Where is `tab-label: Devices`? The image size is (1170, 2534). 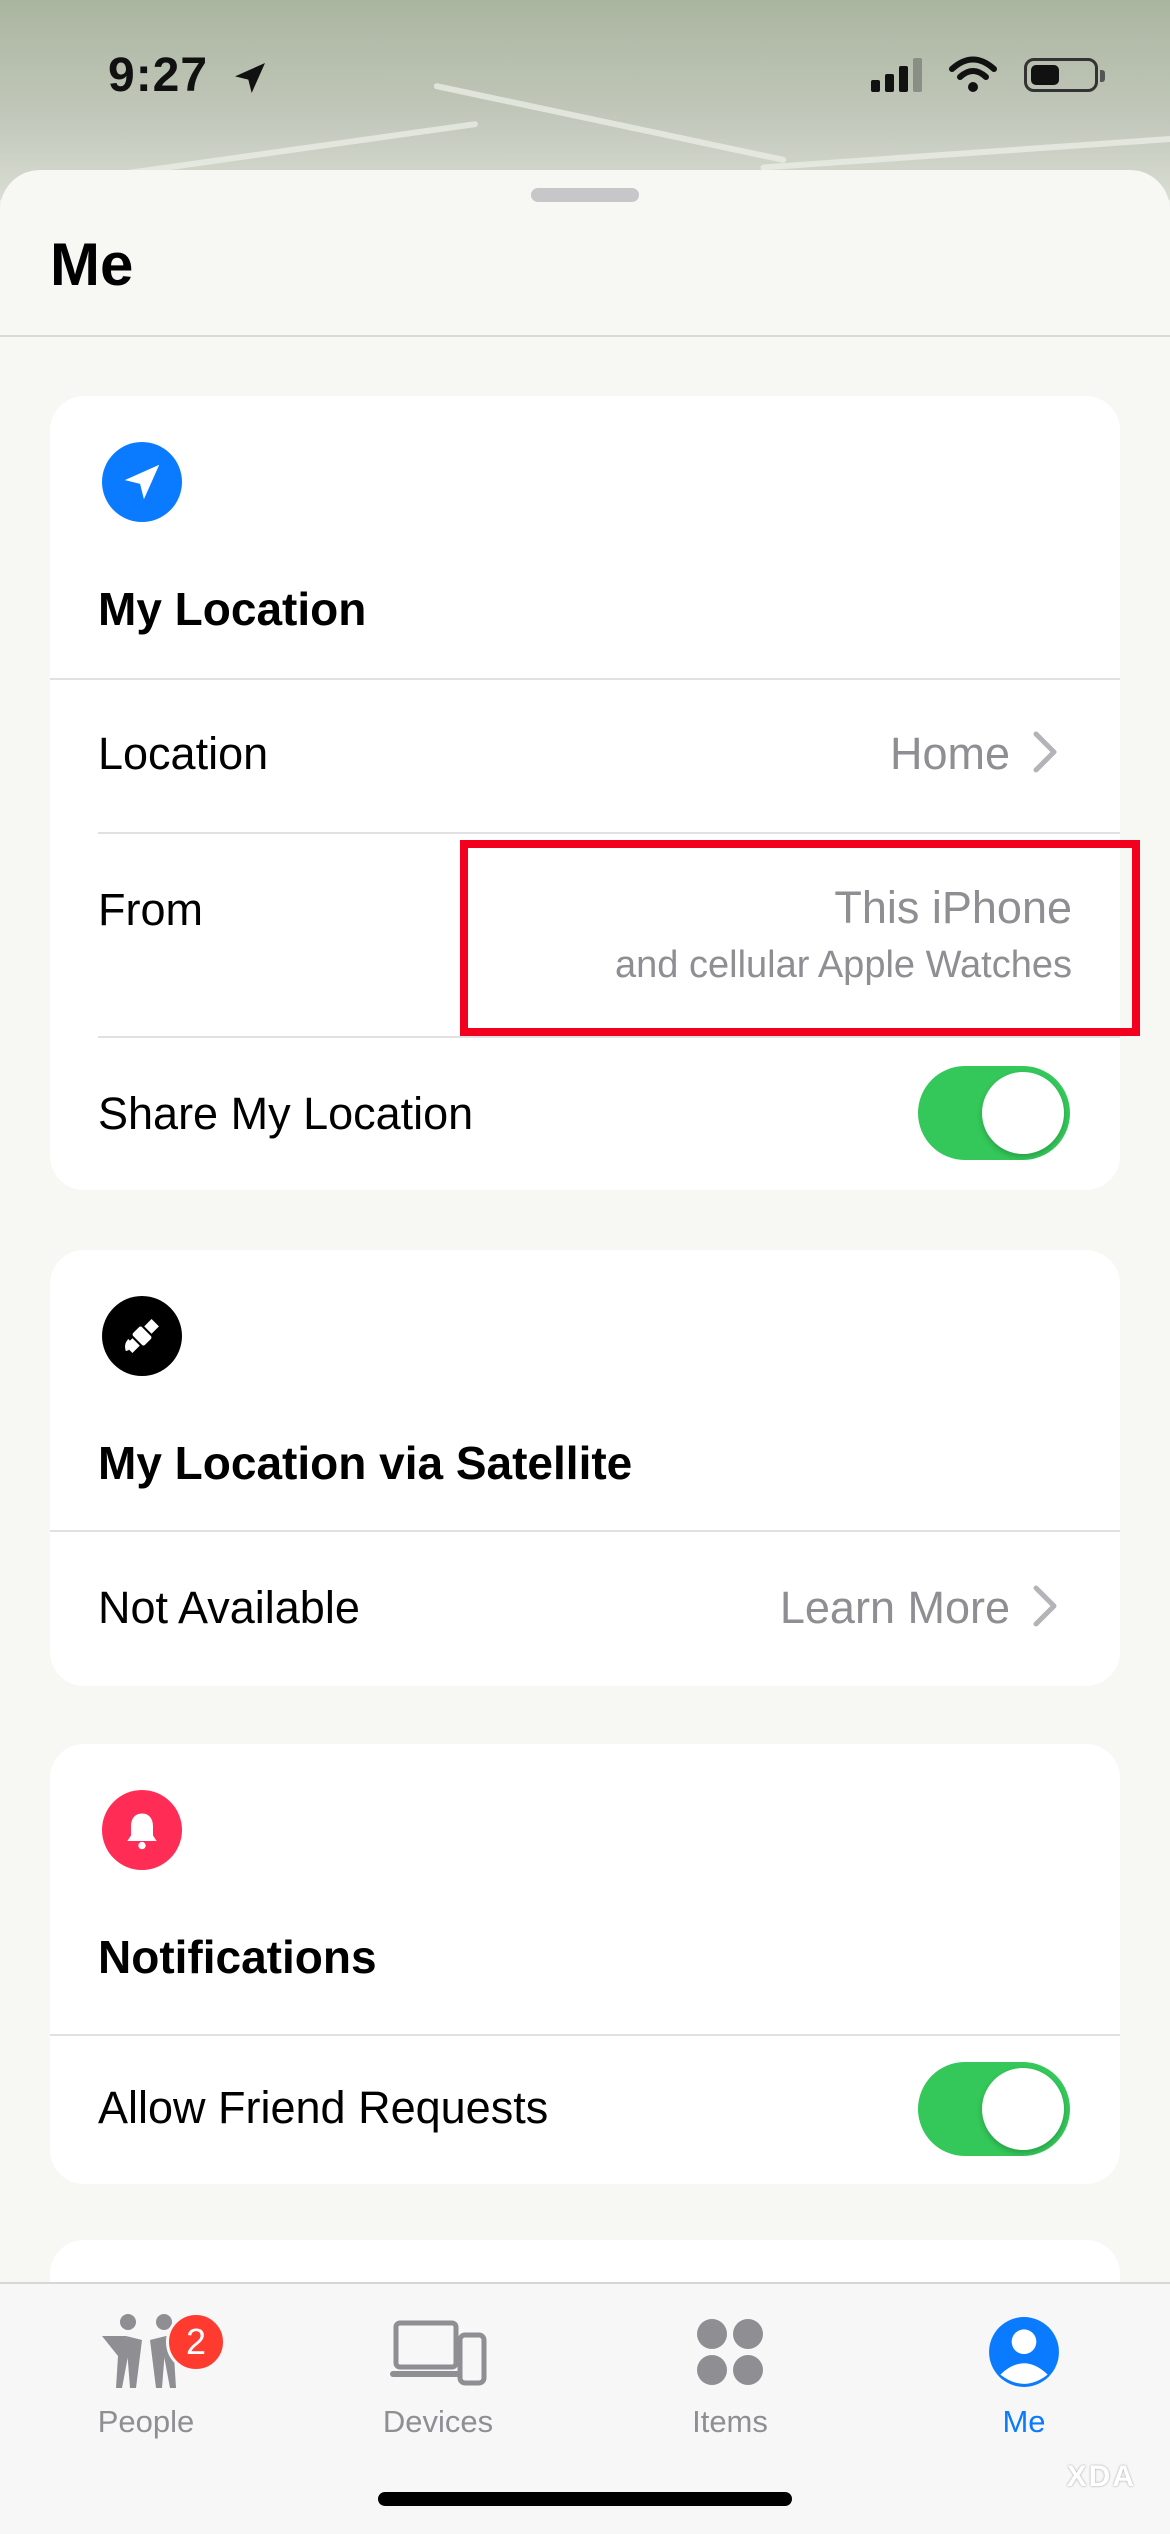 tab-label: Devices is located at coordinates (438, 2421).